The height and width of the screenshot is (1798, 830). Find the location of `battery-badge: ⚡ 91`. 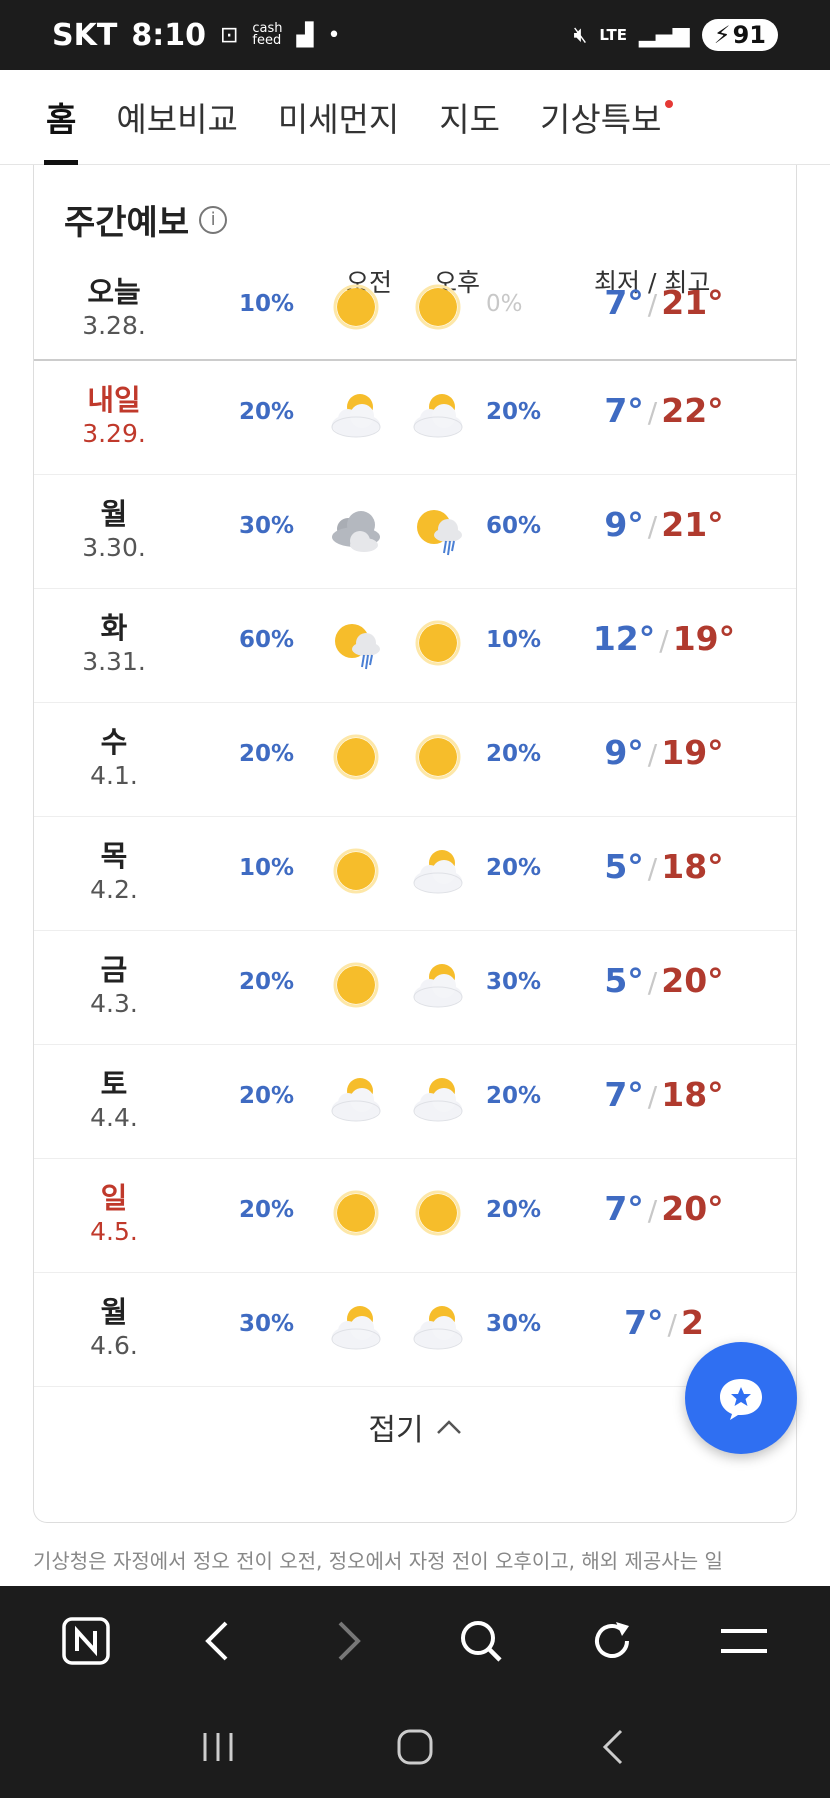

battery-badge: ⚡ 91 is located at coordinates (739, 35).